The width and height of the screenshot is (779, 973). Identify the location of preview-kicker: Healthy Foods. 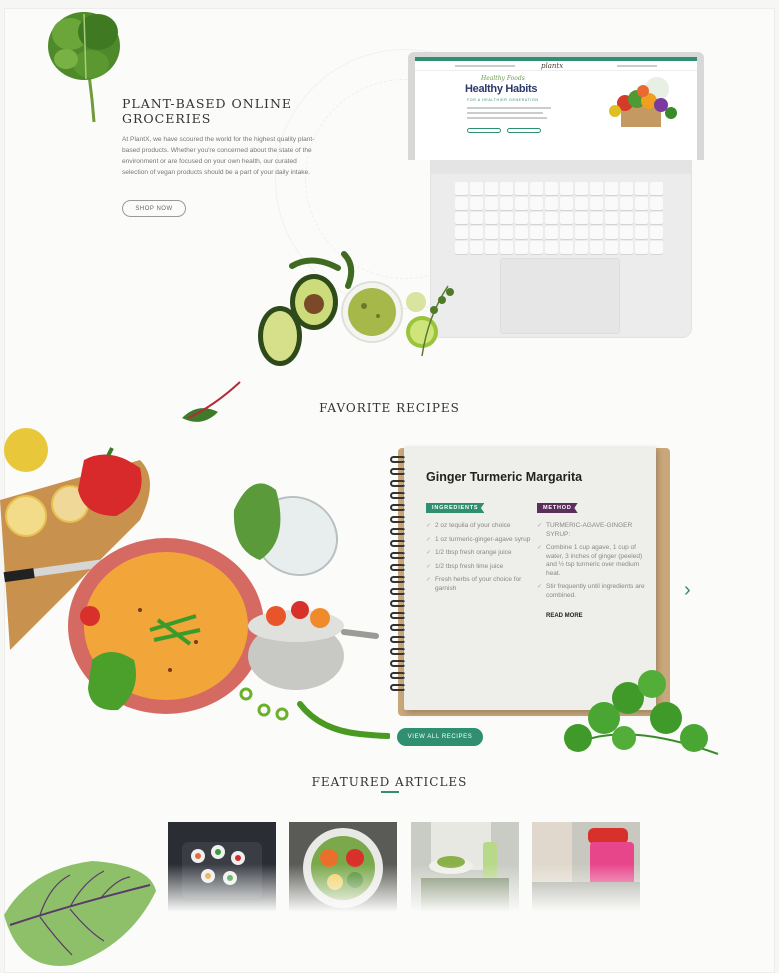
(503, 78).